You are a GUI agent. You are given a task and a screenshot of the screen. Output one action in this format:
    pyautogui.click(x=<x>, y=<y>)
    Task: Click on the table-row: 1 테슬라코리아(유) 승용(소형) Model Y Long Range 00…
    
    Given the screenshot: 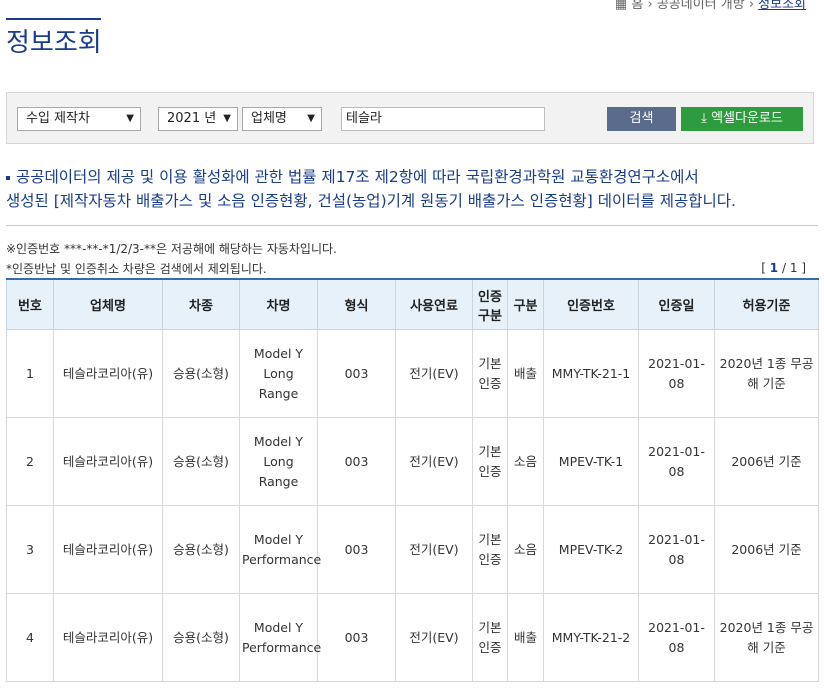 What is the action you would take?
    pyautogui.click(x=412, y=373)
    